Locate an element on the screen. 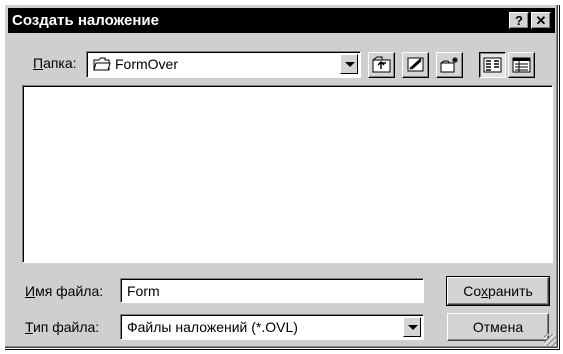  filetype-label-accel: Т is located at coordinates (29, 327).